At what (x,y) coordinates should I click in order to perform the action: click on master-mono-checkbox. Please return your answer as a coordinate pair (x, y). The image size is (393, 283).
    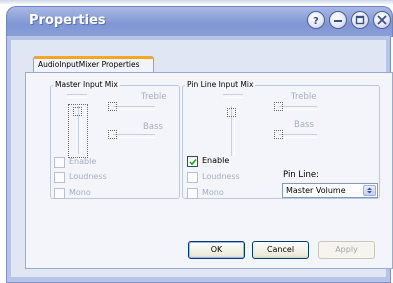
    Looking at the image, I should click on (59, 193).